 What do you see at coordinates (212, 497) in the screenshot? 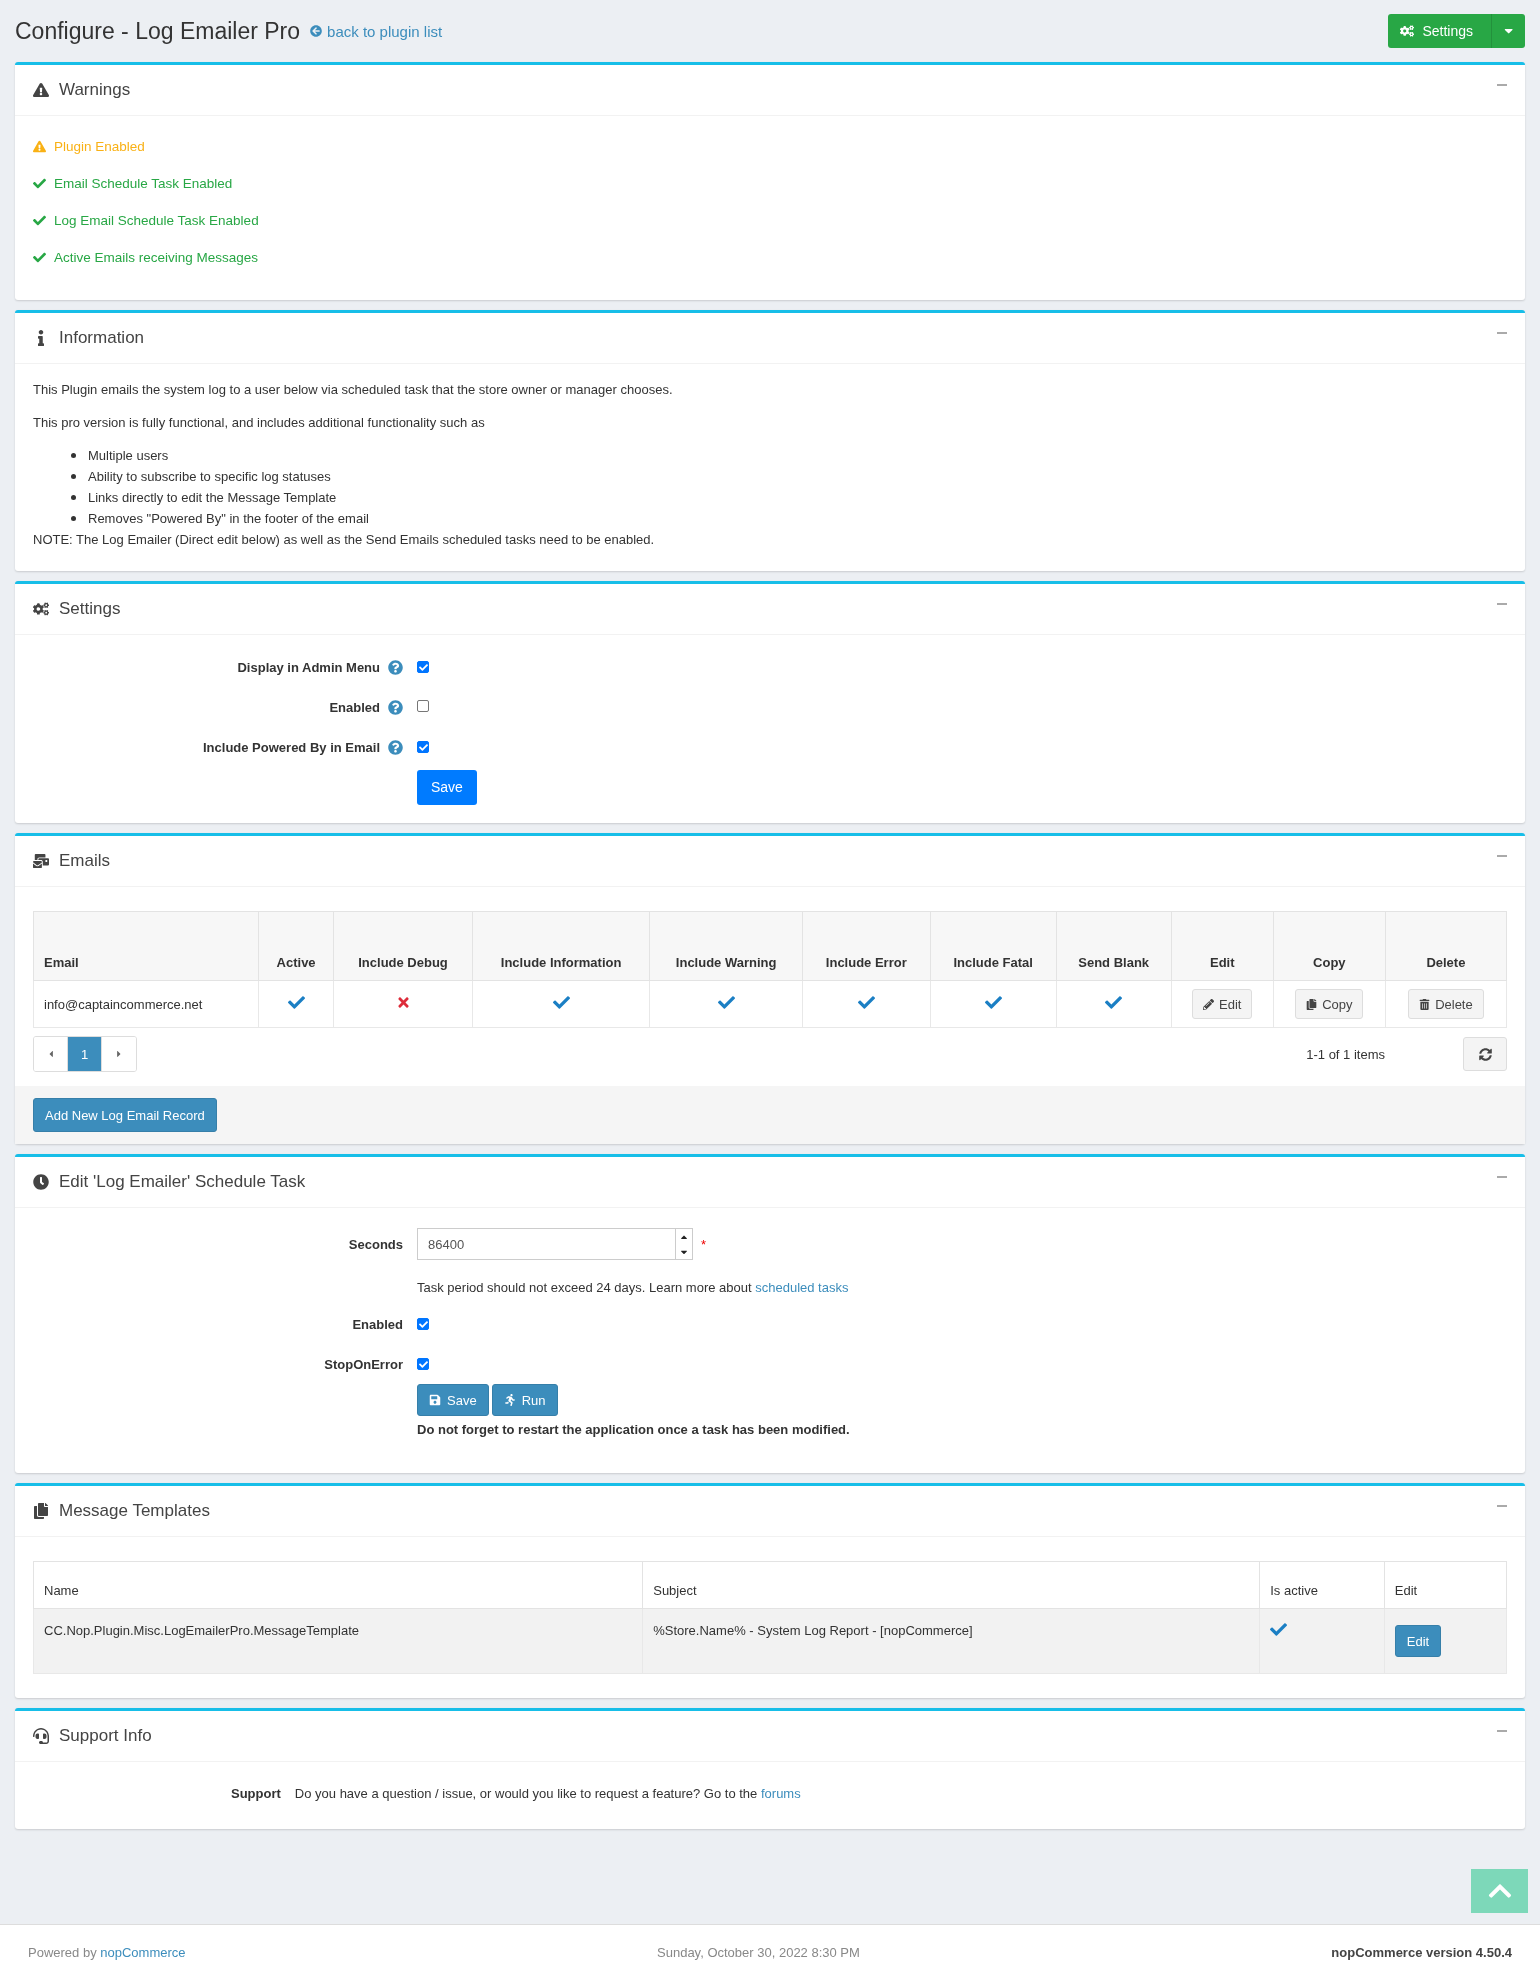
I see `list-item: Links directly to edit the Message Template` at bounding box center [212, 497].